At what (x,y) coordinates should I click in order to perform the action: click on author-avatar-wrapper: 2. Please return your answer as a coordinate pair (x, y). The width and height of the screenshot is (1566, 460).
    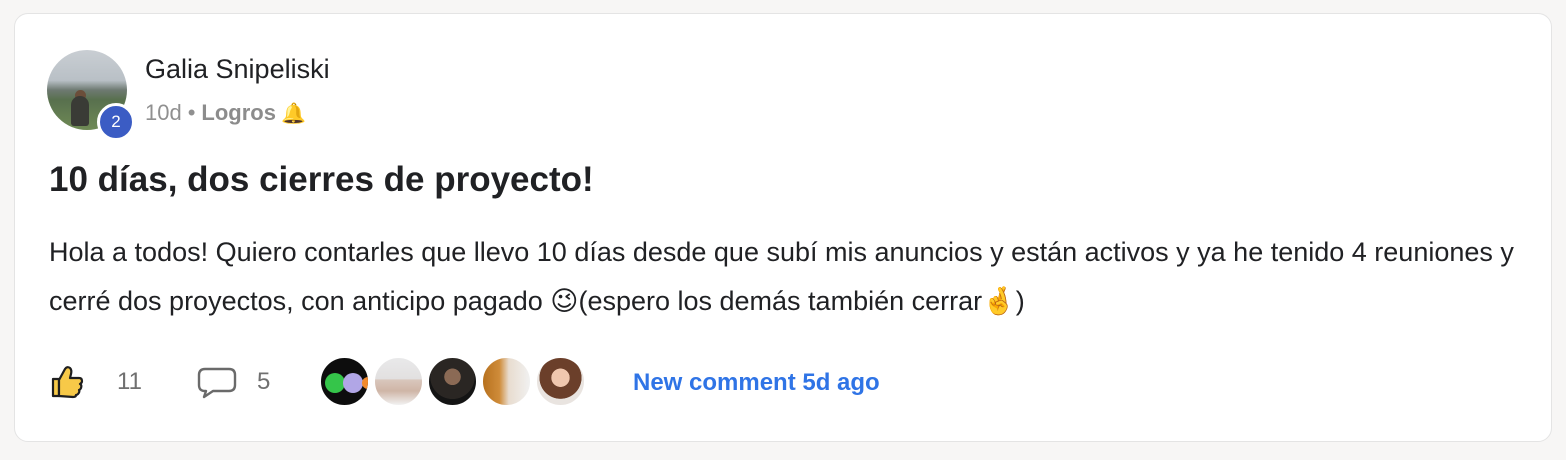
    Looking at the image, I should click on (91, 95).